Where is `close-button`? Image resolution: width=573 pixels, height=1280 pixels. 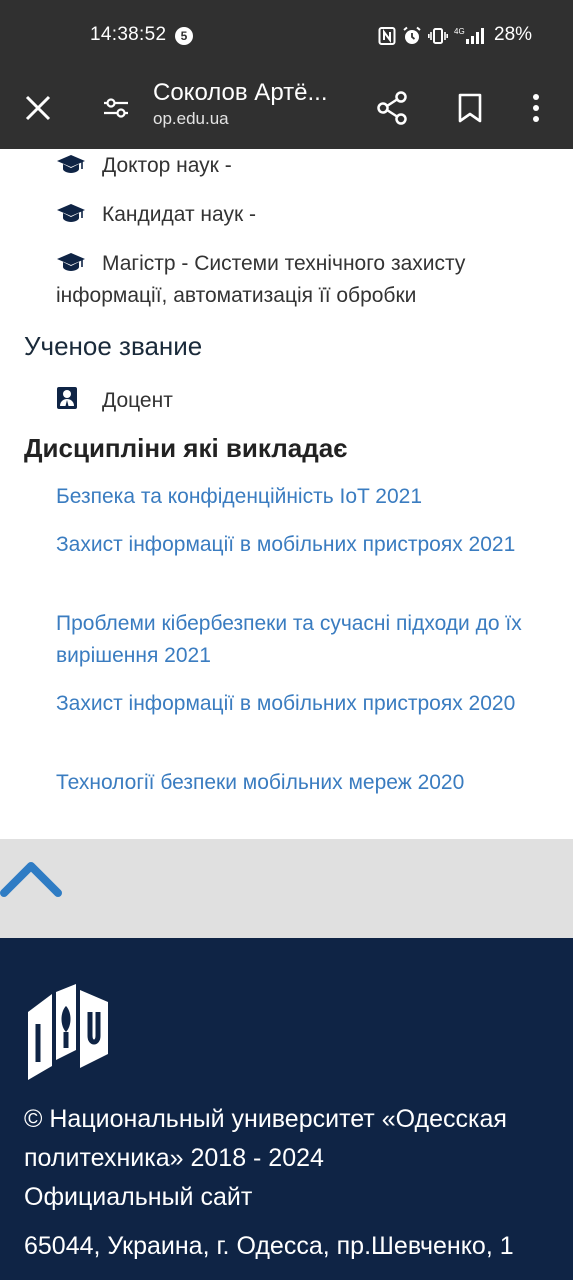
close-button is located at coordinates (38, 108).